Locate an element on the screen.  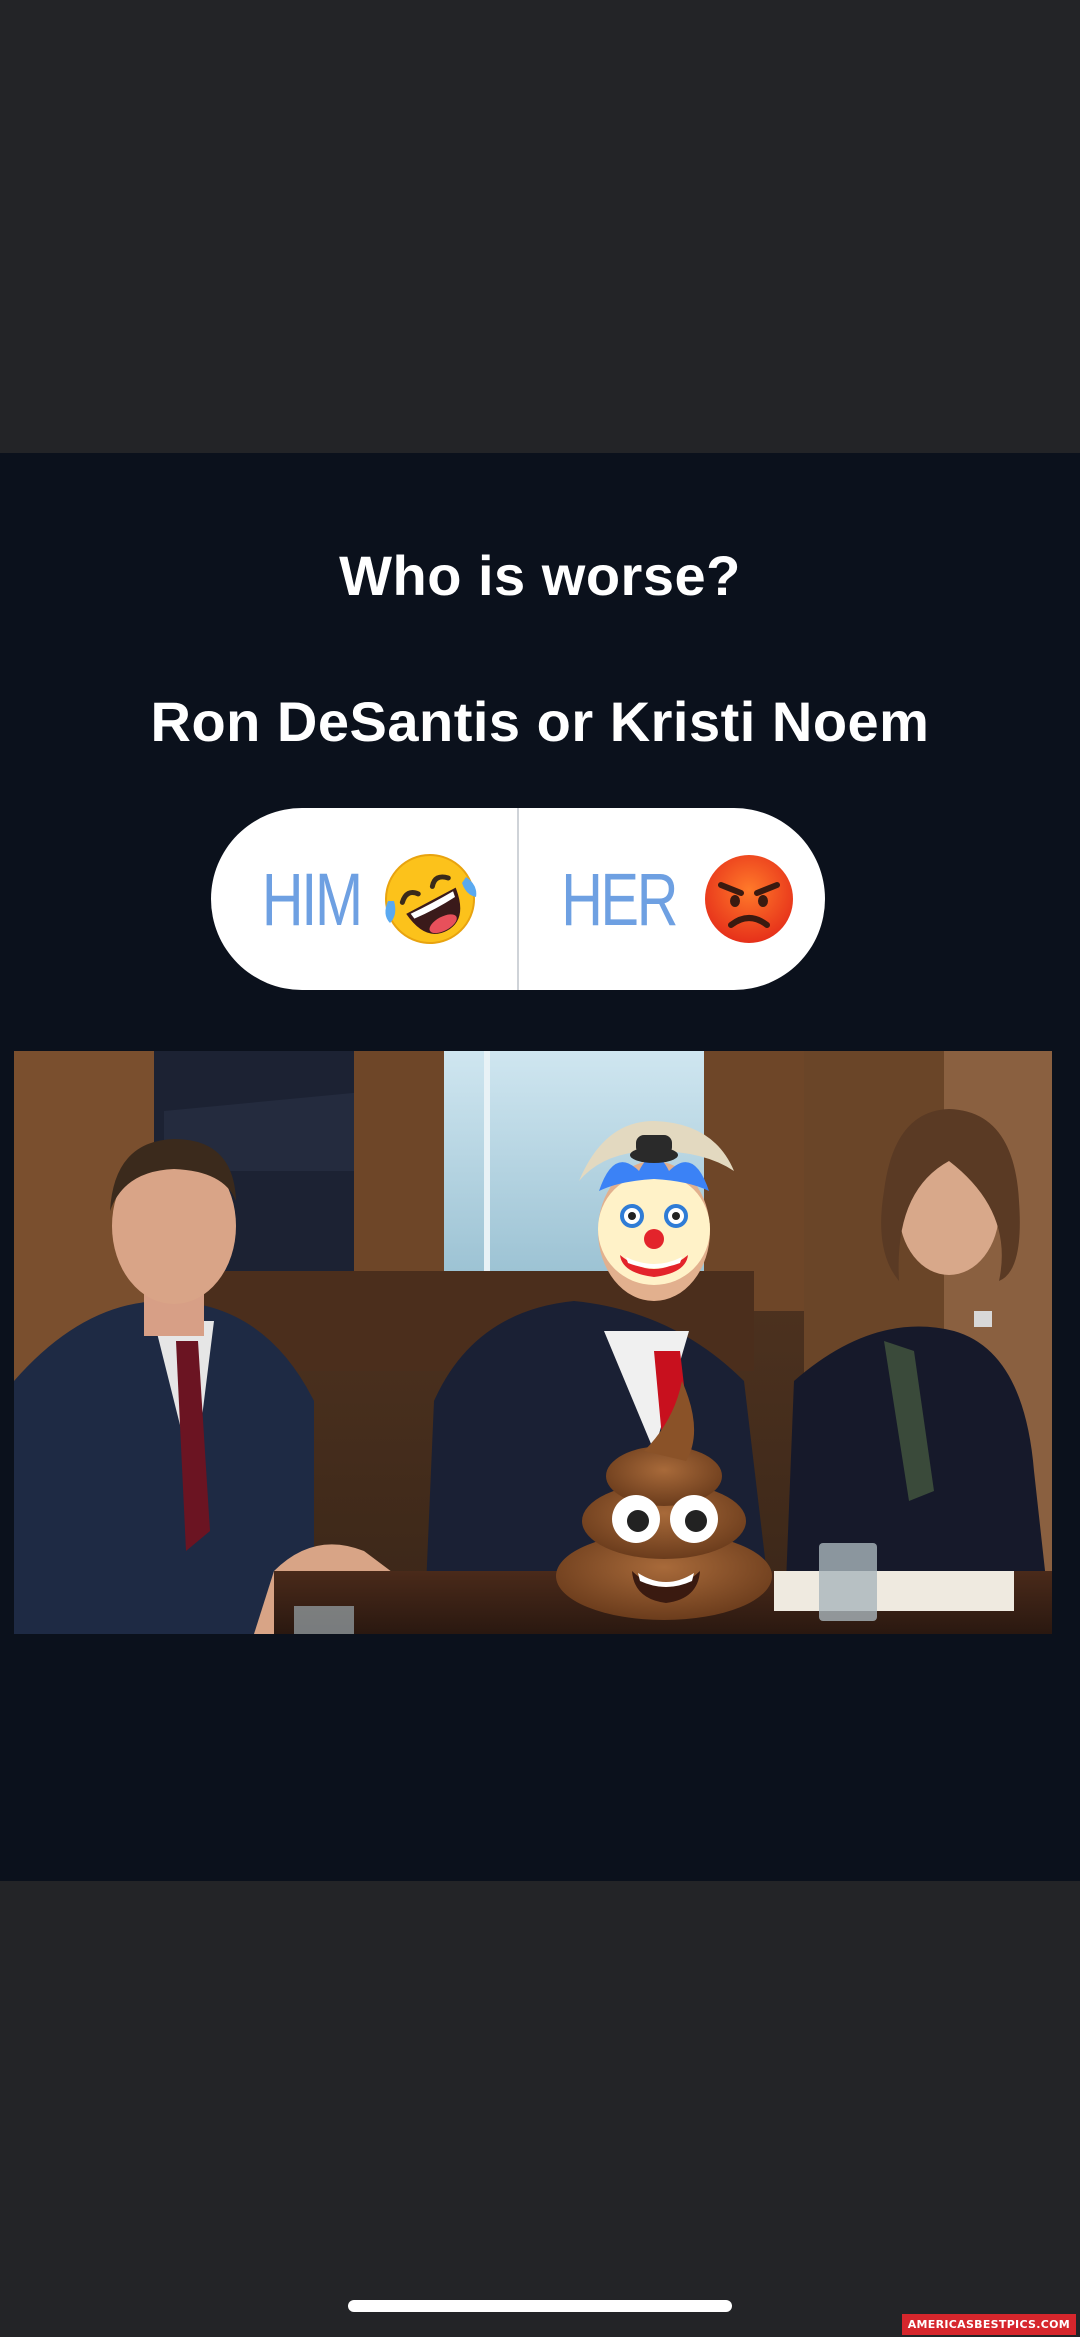
rolling-on-floor-laughing-icon is located at coordinates (430, 899).